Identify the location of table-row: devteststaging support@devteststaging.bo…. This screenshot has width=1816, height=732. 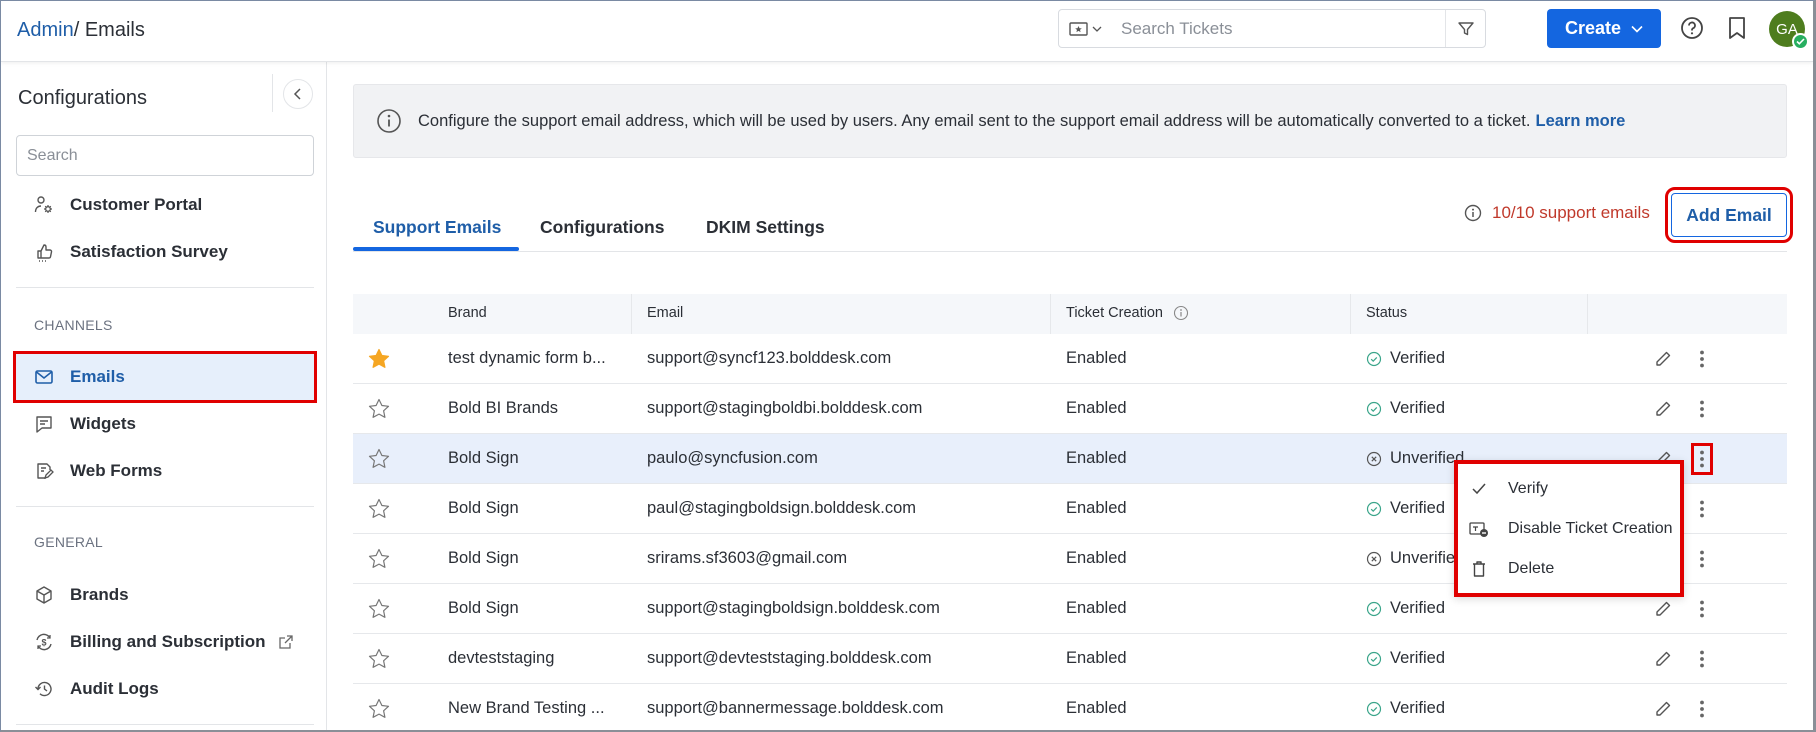
(1070, 659).